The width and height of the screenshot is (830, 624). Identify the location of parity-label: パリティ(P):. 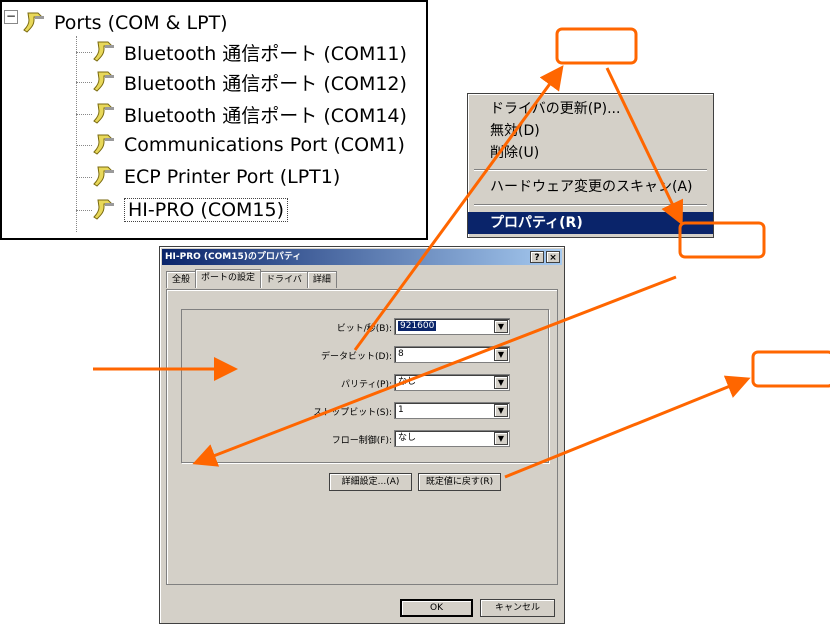
(366, 385).